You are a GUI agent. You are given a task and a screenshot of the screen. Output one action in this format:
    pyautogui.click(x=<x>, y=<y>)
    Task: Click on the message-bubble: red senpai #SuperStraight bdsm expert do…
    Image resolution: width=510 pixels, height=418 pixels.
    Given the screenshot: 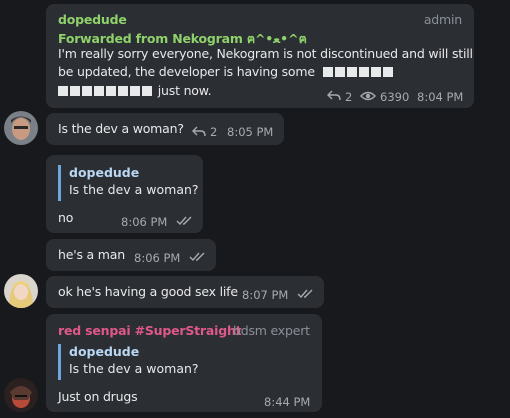 What is the action you would take?
    pyautogui.click(x=184, y=363)
    